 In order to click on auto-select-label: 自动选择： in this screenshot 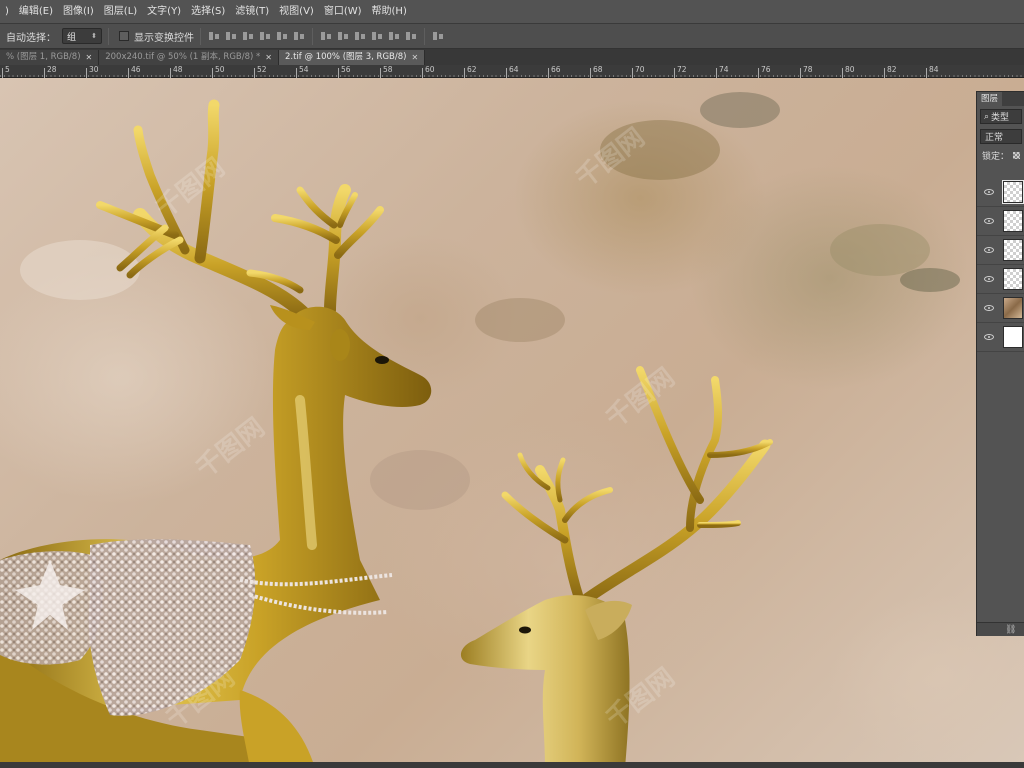, I will do `click(31, 38)`.